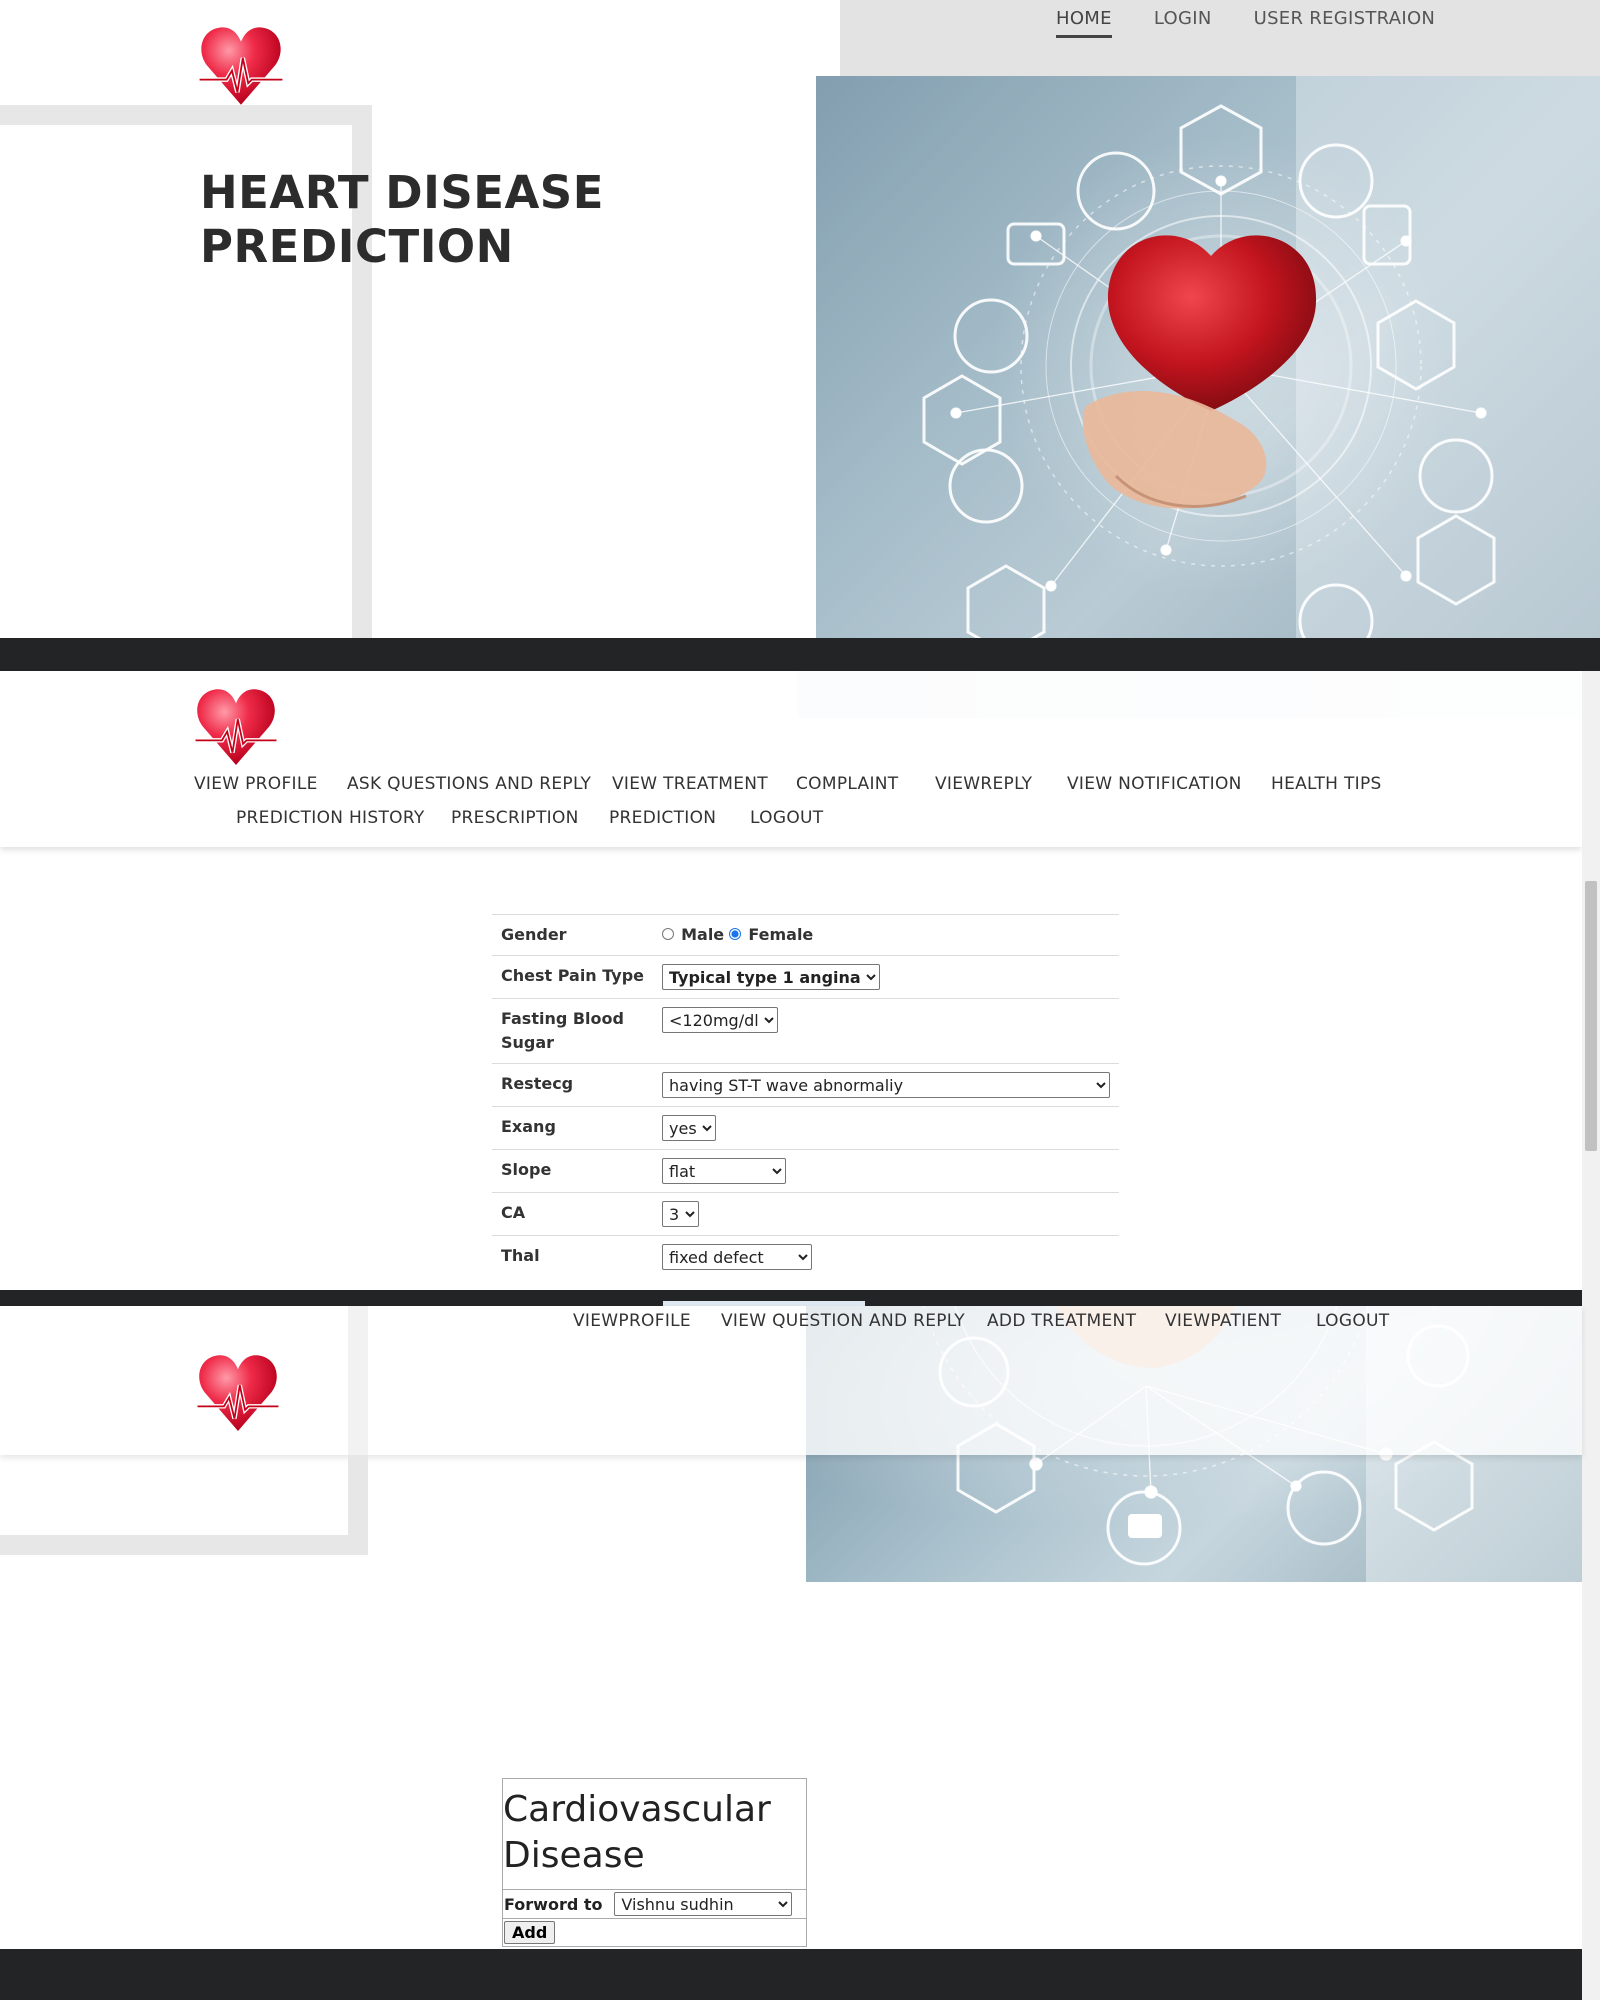 The width and height of the screenshot is (1600, 2000). I want to click on form-row-chest-pain: Chest Pain Type Typical type 1 angina, so click(805, 977).